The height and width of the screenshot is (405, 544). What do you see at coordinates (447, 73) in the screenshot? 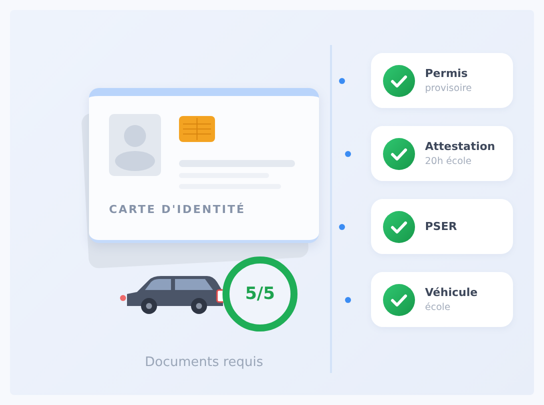
I see `document-title: Permis` at bounding box center [447, 73].